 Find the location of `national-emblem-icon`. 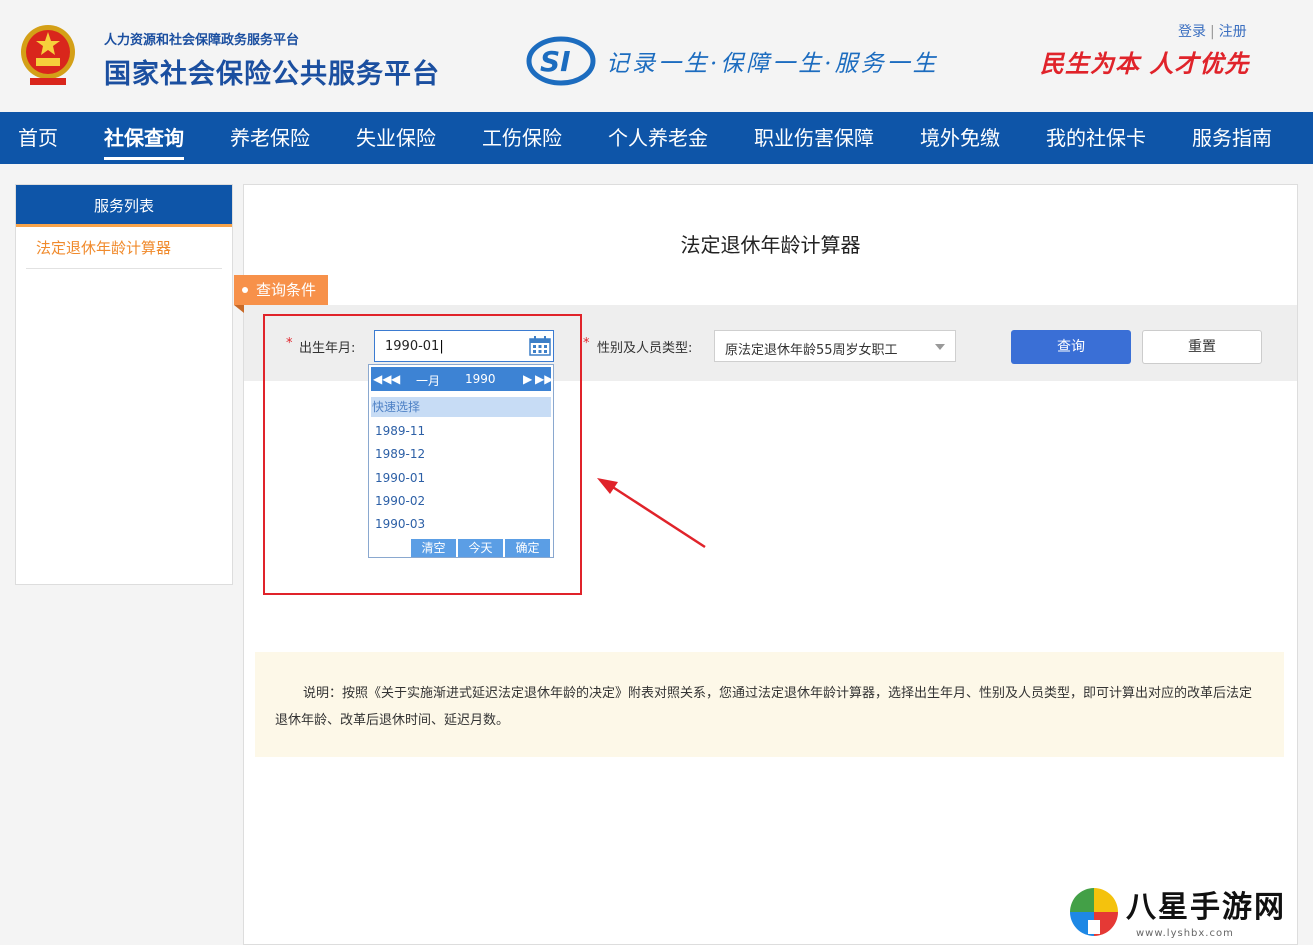

national-emblem-icon is located at coordinates (48, 55).